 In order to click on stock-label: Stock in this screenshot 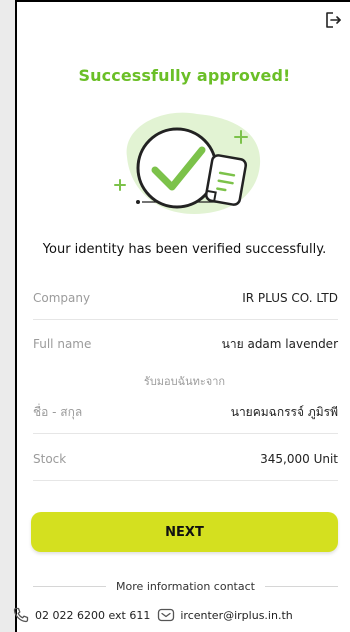, I will do `click(50, 459)`.